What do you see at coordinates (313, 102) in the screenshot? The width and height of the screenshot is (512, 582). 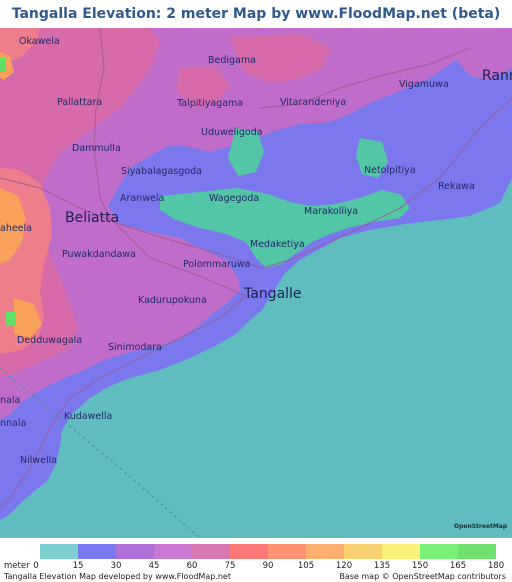 I see `place-label: Vitarandeniya` at bounding box center [313, 102].